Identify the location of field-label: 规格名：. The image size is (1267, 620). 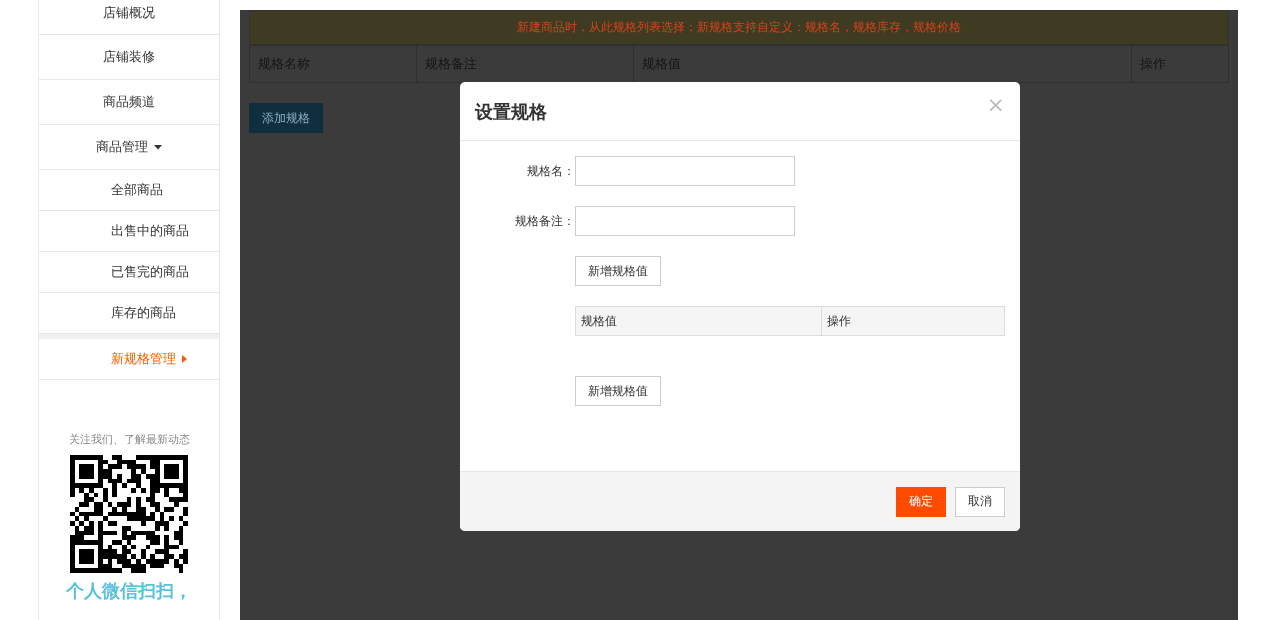
(550, 171).